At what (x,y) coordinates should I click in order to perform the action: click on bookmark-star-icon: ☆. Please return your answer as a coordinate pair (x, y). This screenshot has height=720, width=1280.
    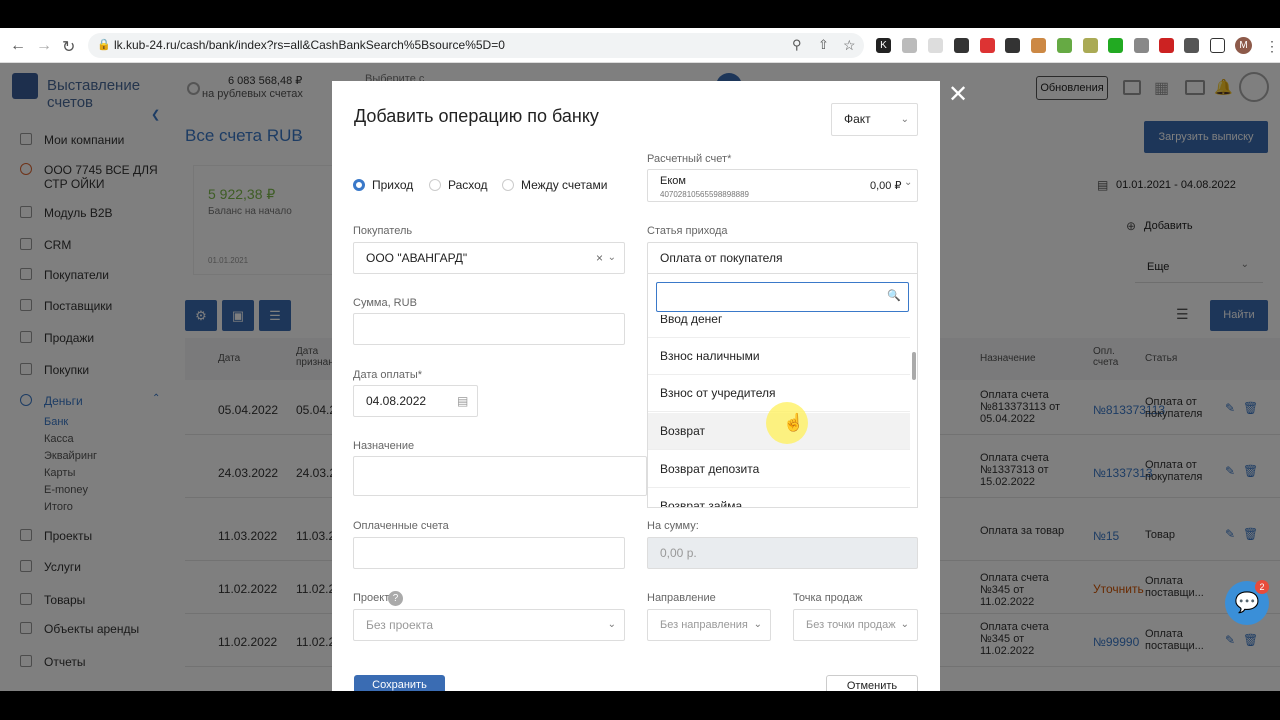
    Looking at the image, I should click on (849, 45).